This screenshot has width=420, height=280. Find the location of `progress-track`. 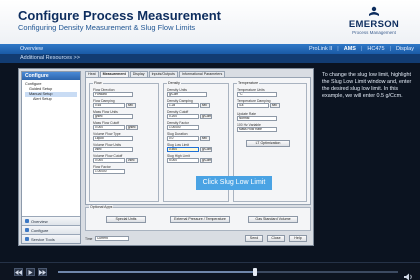

progress-track is located at coordinates (228, 272).